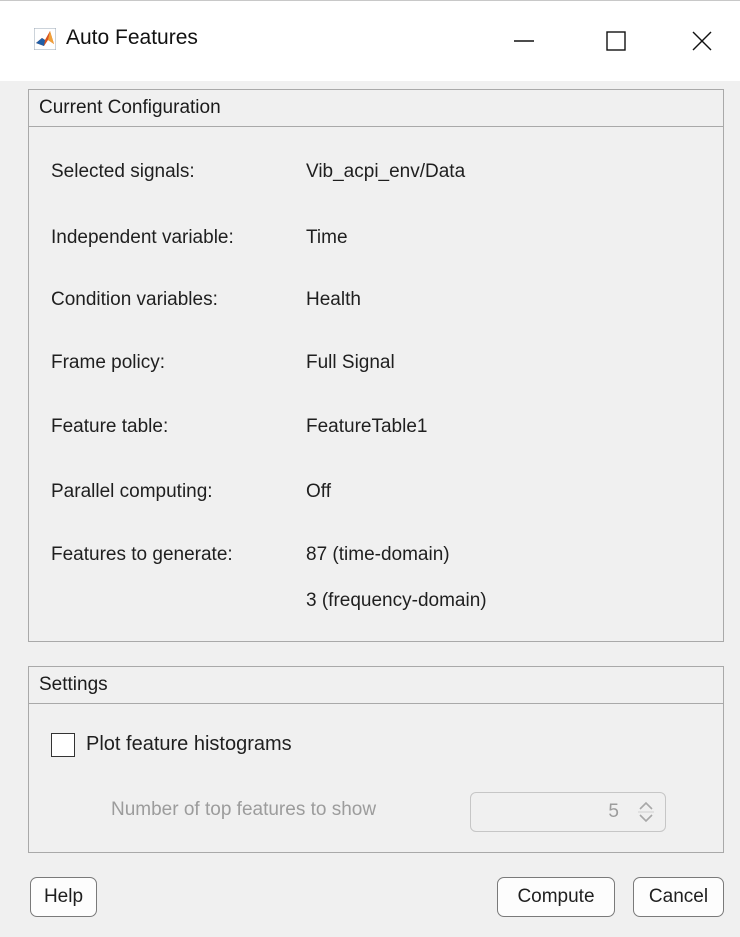  I want to click on title-bar: Auto Features, so click(370, 41).